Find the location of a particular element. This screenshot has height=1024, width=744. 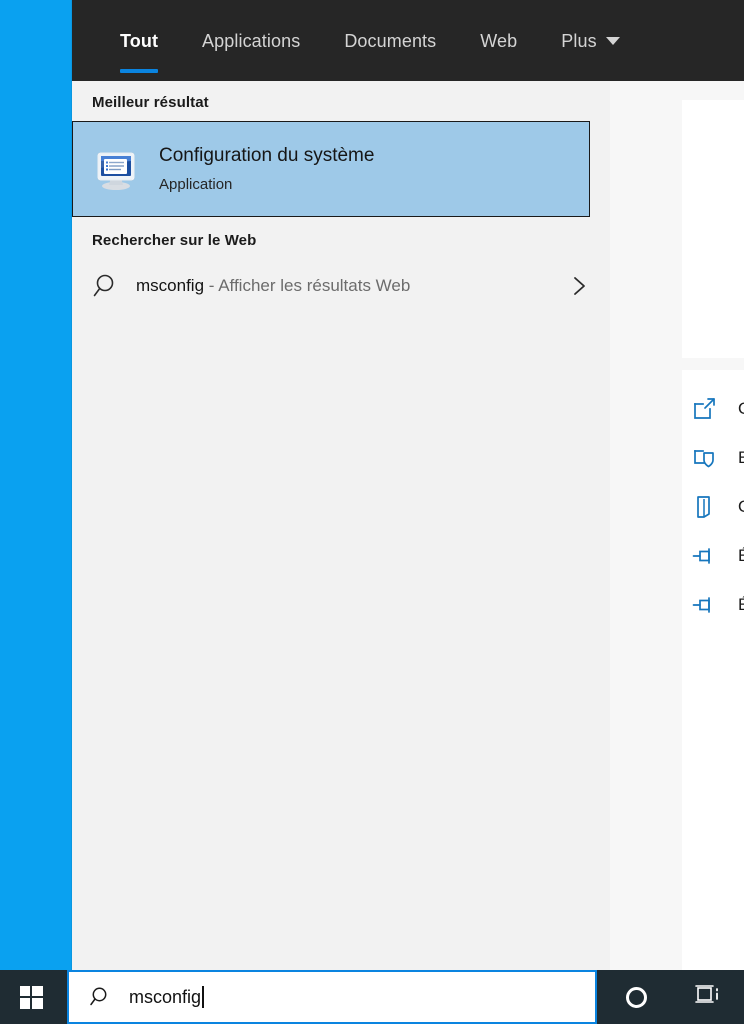

windows-logo-icon is located at coordinates (31, 997).